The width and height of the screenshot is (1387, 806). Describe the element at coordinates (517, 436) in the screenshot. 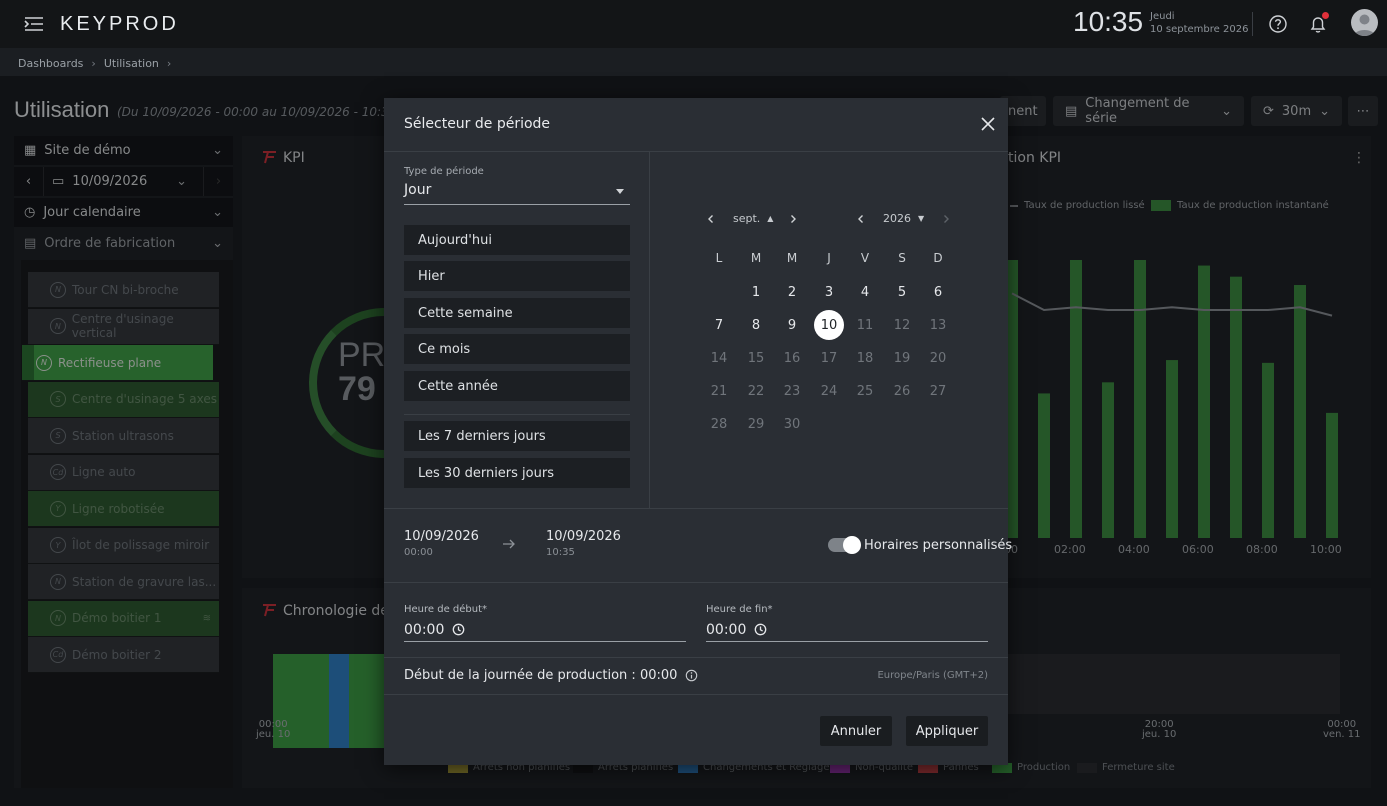

I see `preset-last-7-days: Les 7 derniers jours` at that location.